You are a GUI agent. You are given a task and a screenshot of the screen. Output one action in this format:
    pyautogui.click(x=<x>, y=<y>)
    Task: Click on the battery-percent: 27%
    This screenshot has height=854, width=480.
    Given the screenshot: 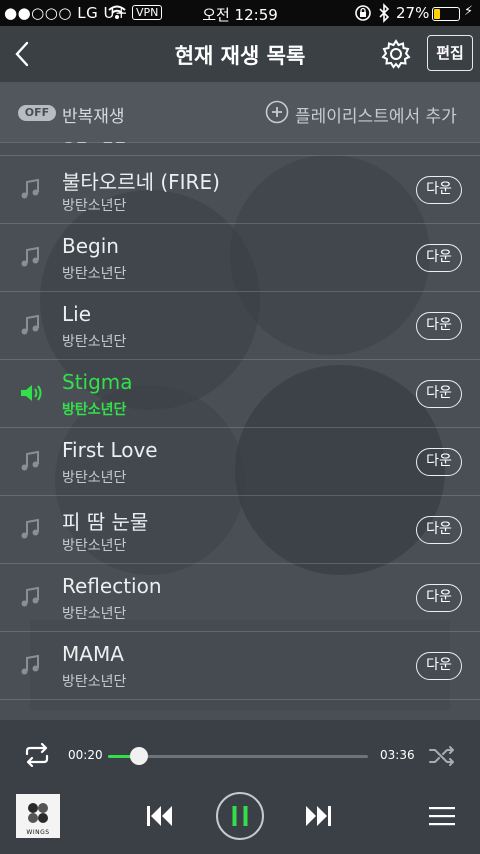 What is the action you would take?
    pyautogui.click(x=413, y=13)
    